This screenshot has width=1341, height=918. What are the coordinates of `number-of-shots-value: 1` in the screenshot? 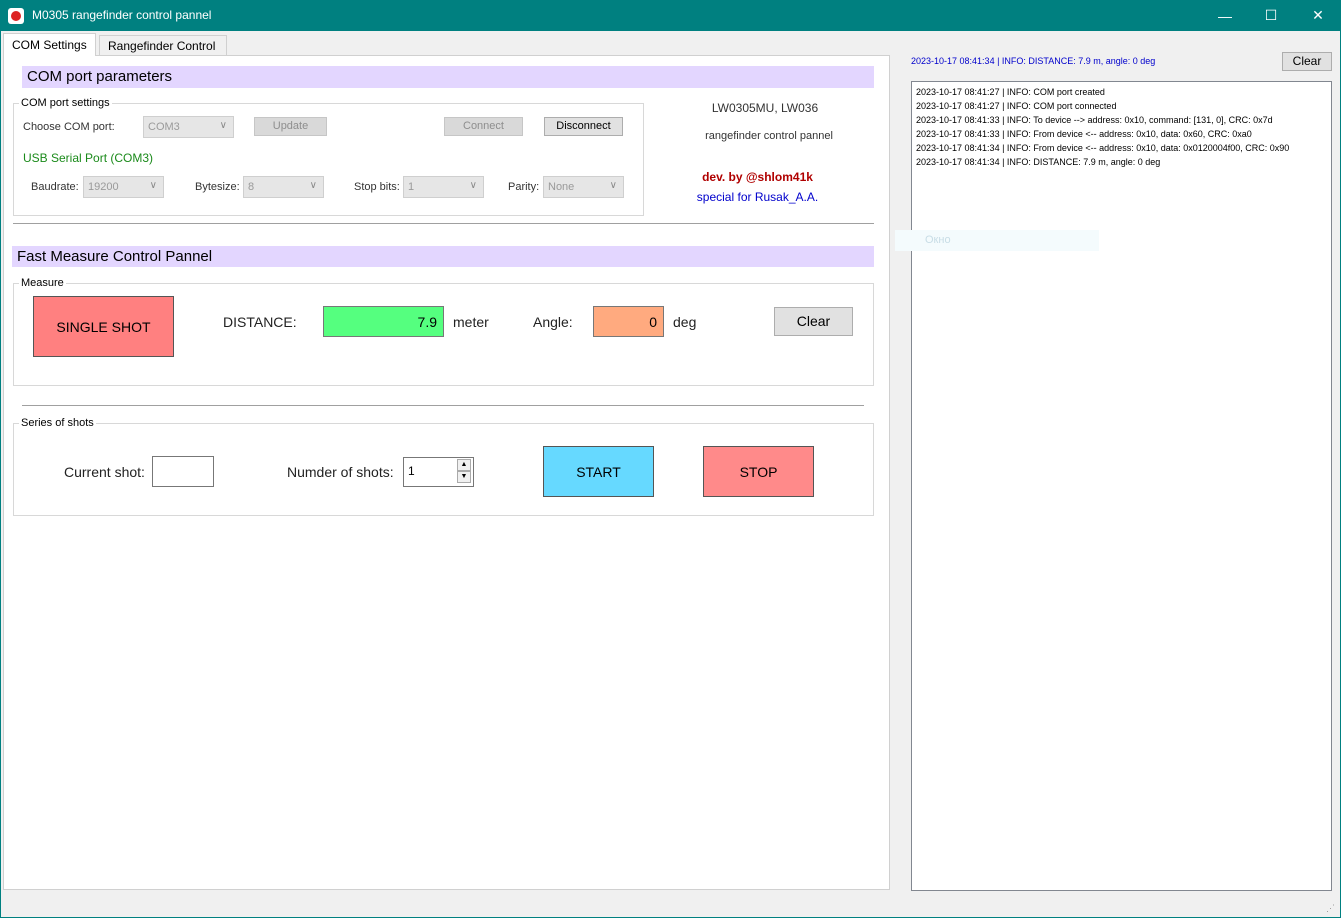 It's located at (411, 471).